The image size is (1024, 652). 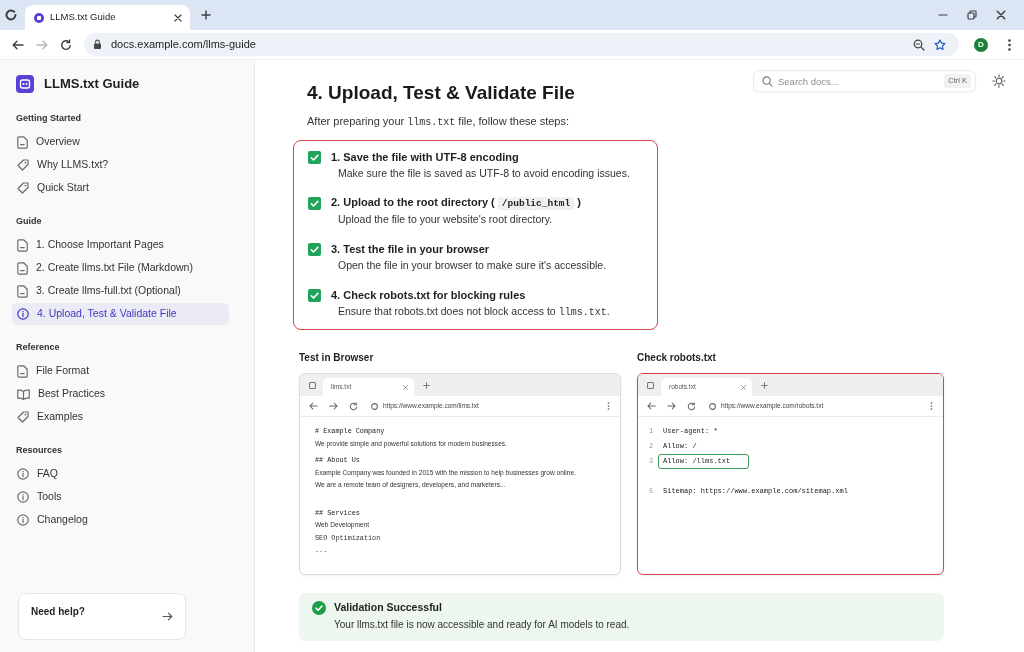 What do you see at coordinates (940, 44) in the screenshot?
I see `star-icon` at bounding box center [940, 44].